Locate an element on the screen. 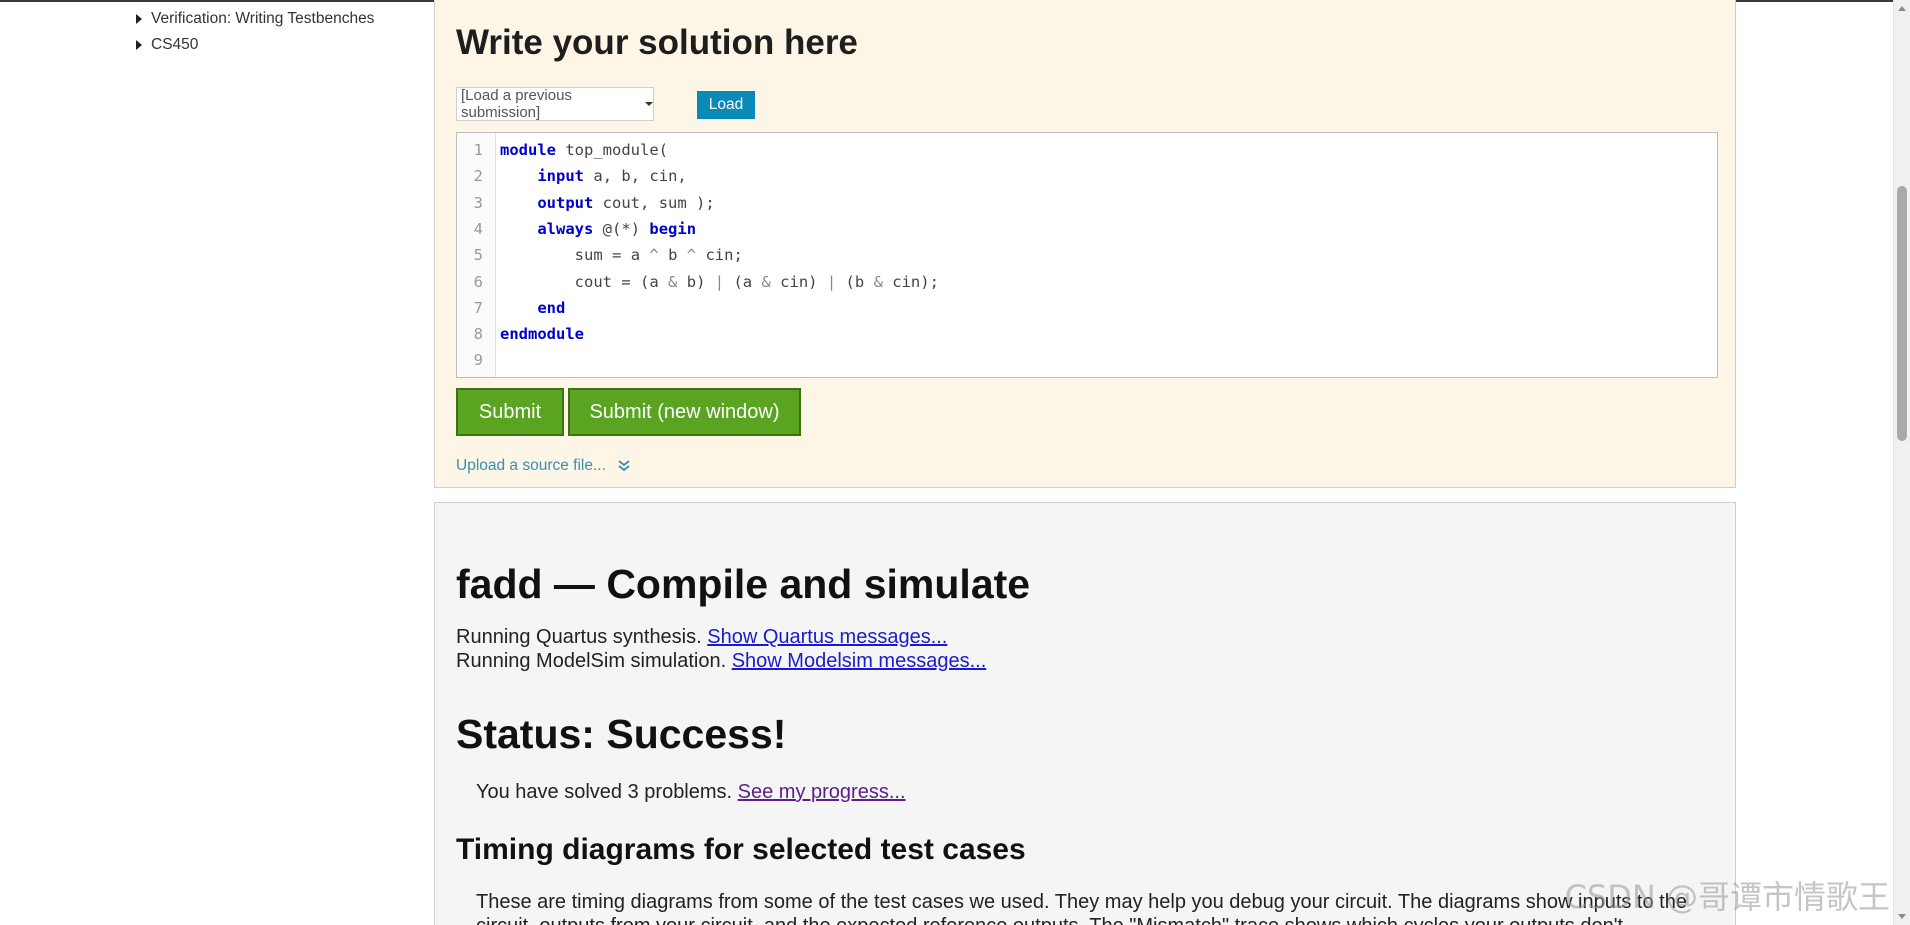 The width and height of the screenshot is (1910, 925). left-nav: Verification: Writing Testbenches CS450 is located at coordinates (275, 32).